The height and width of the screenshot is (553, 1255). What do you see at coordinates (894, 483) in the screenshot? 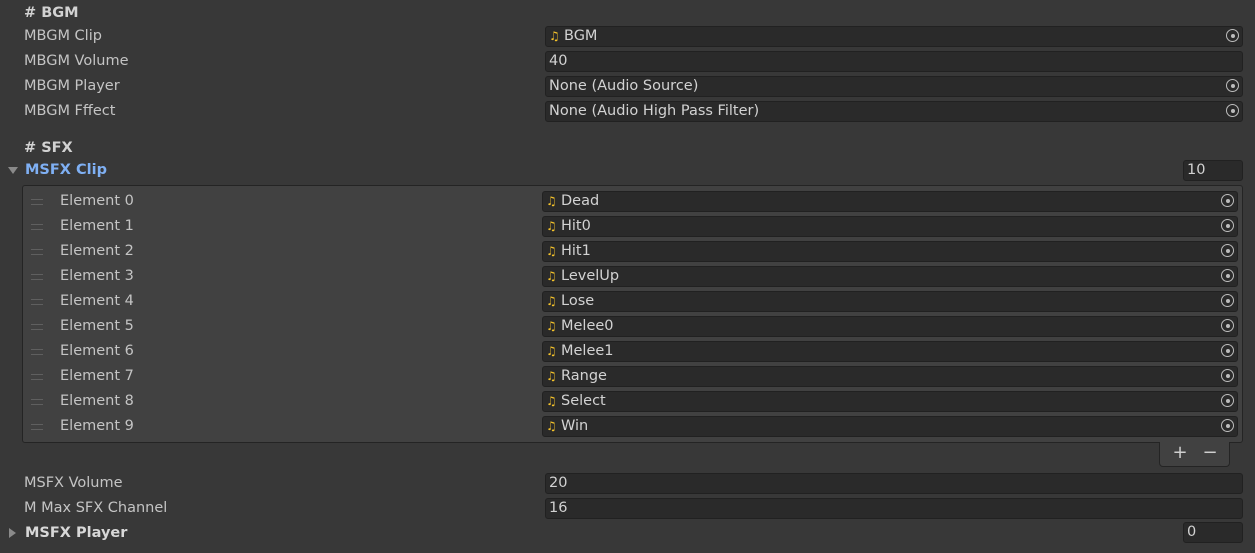
I see `msfx-volume-field: 20` at bounding box center [894, 483].